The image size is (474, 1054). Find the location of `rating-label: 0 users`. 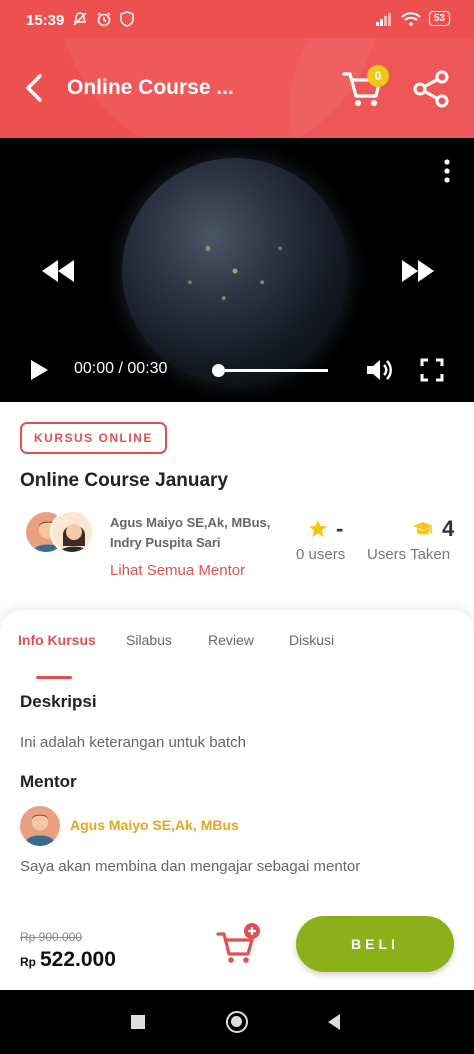

rating-label: 0 users is located at coordinates (321, 554).